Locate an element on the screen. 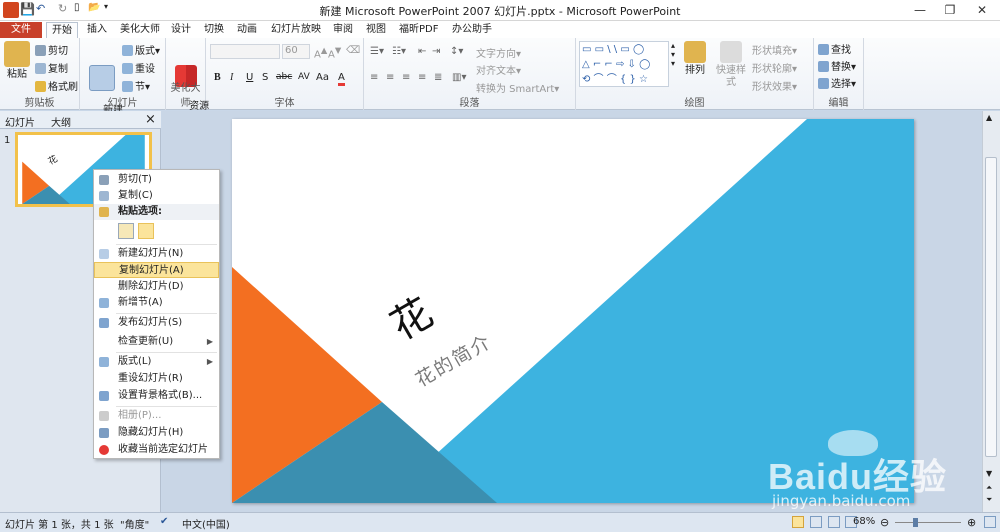 This screenshot has width=1000, height=532. tab-transitions: 切换 is located at coordinates (214, 30).